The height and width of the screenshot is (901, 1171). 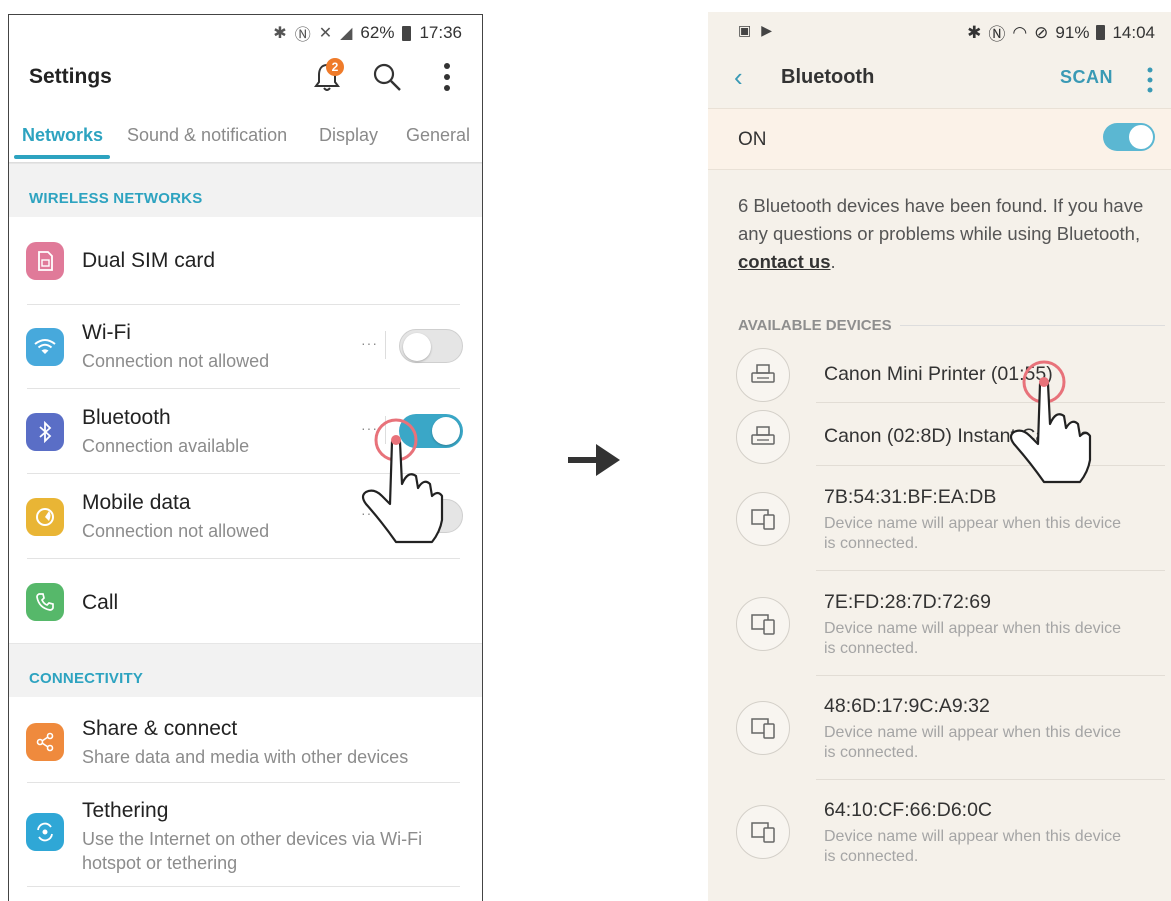 What do you see at coordinates (245, 601) in the screenshot?
I see `setting-row-call: Call` at bounding box center [245, 601].